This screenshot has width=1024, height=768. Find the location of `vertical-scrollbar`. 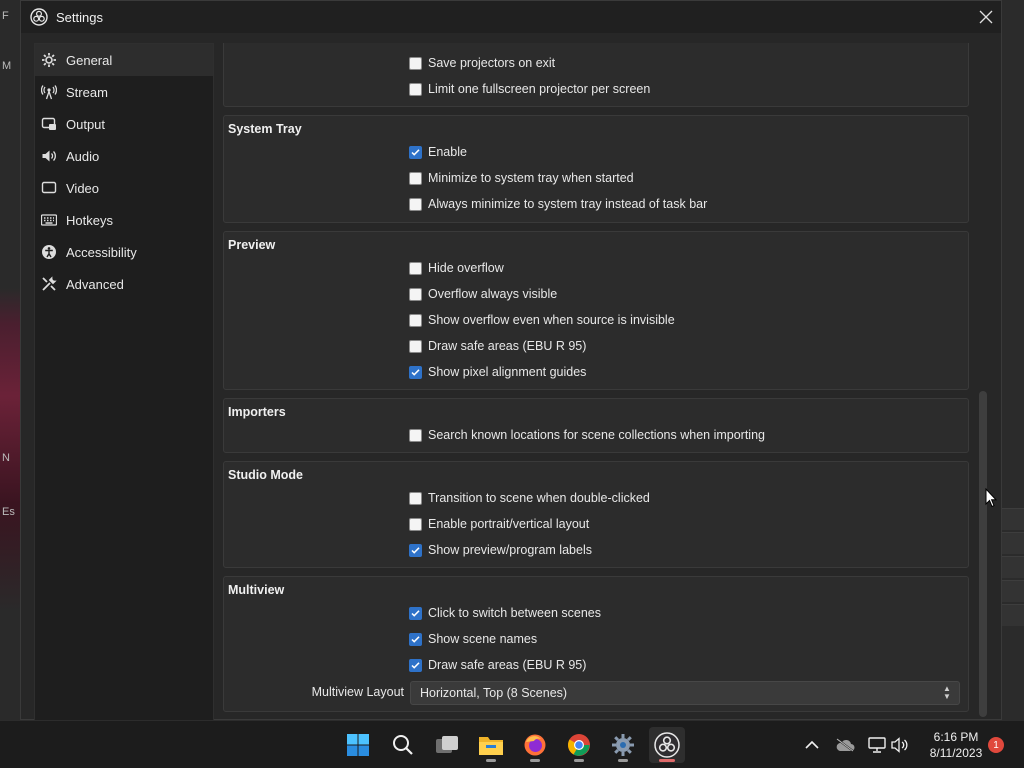

vertical-scrollbar is located at coordinates (983, 381).